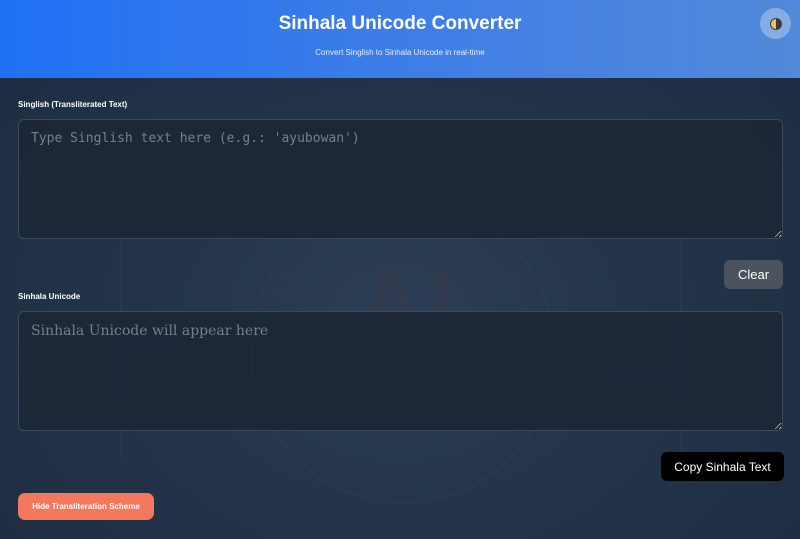 The image size is (800, 539). I want to click on theme-toggle-icon, so click(775, 23).